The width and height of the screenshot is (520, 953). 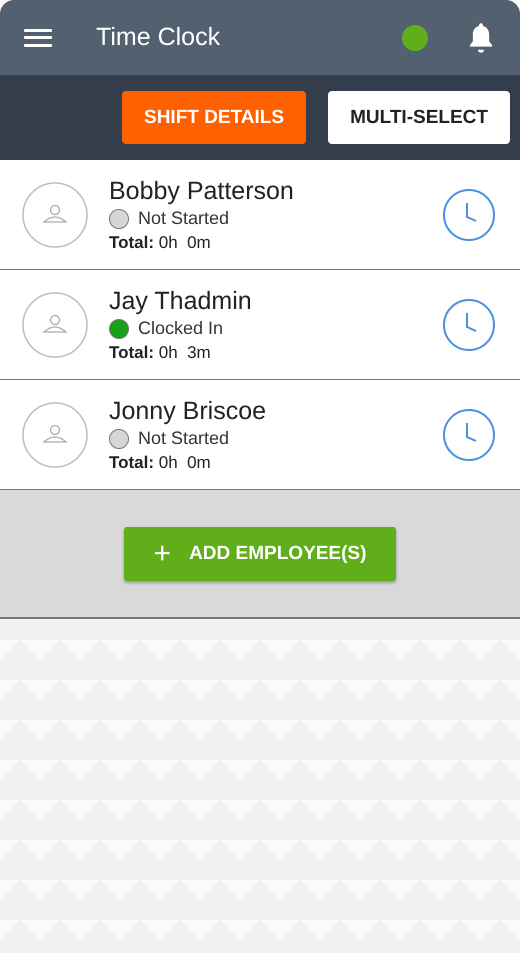 What do you see at coordinates (202, 191) in the screenshot?
I see `employee-name: Bobby Patterson` at bounding box center [202, 191].